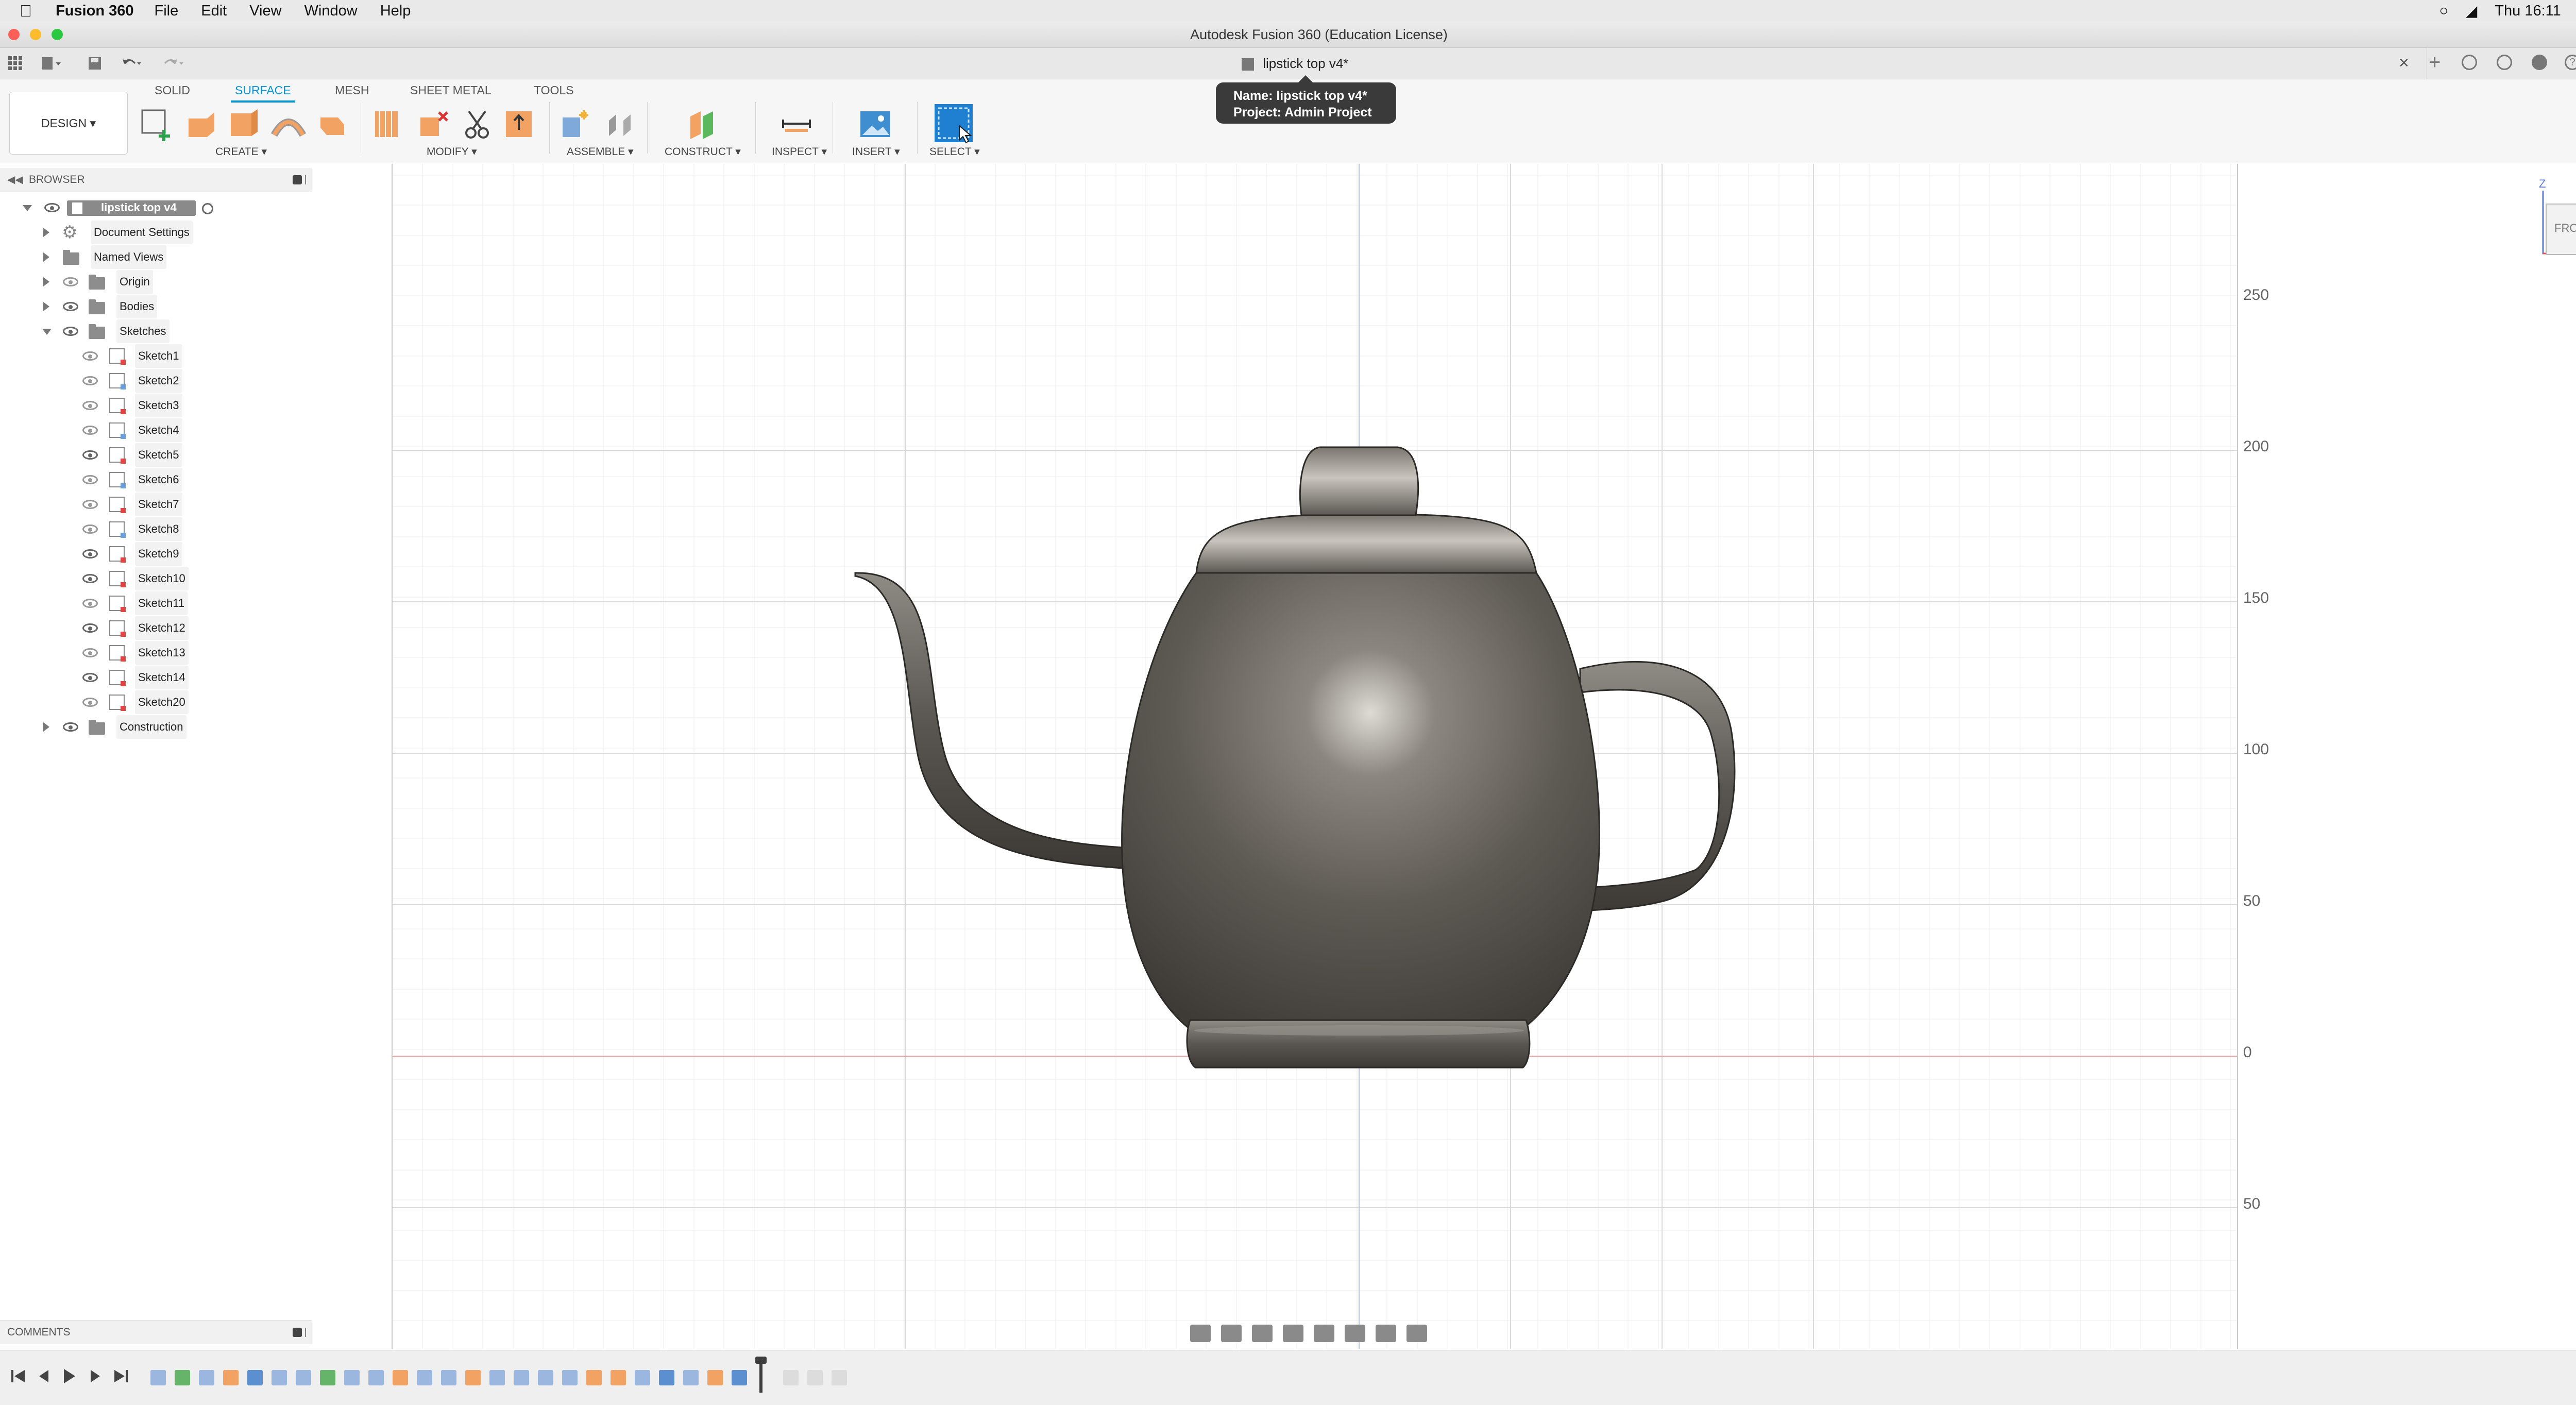 The height and width of the screenshot is (1405, 2576). What do you see at coordinates (47, 332) in the screenshot?
I see `collapse-arrow-icon` at bounding box center [47, 332].